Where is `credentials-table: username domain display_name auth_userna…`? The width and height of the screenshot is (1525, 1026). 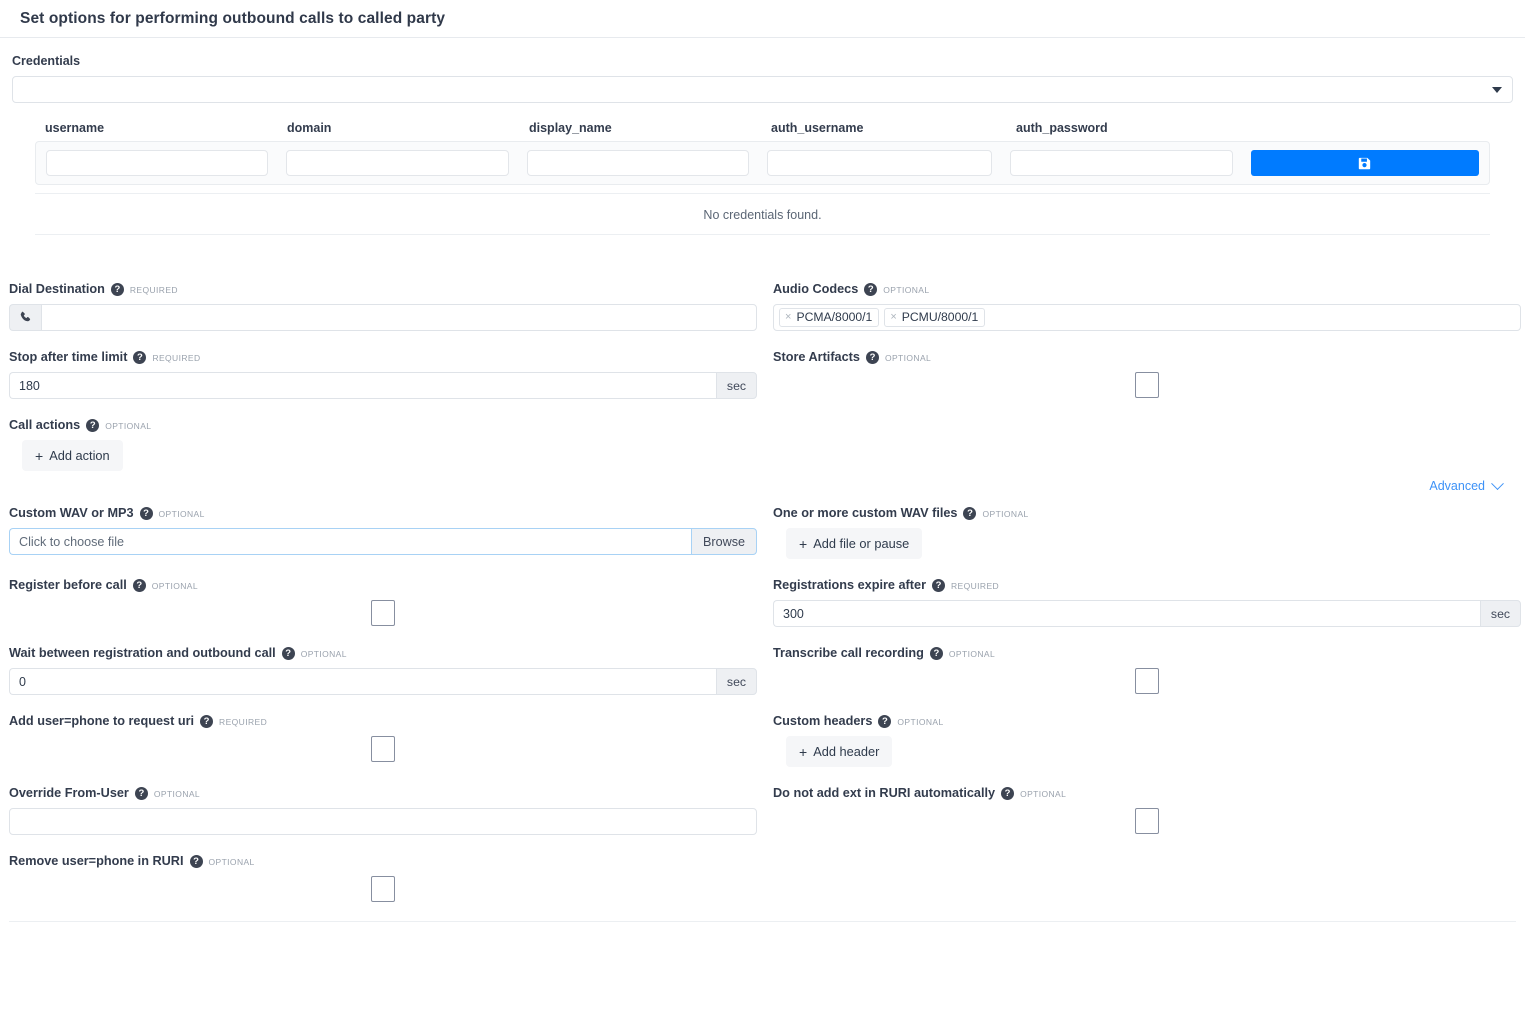
credentials-table: username domain display_name auth_userna… is located at coordinates (762, 178).